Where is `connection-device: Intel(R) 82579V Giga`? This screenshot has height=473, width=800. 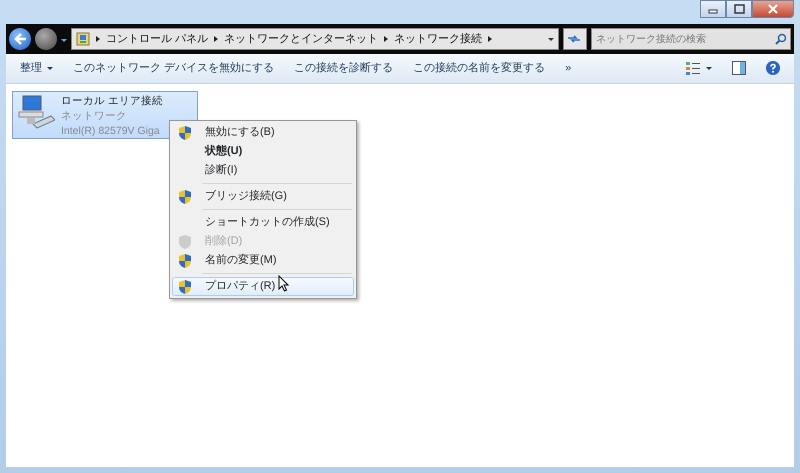
connection-device: Intel(R) 82579V Giga is located at coordinates (111, 131).